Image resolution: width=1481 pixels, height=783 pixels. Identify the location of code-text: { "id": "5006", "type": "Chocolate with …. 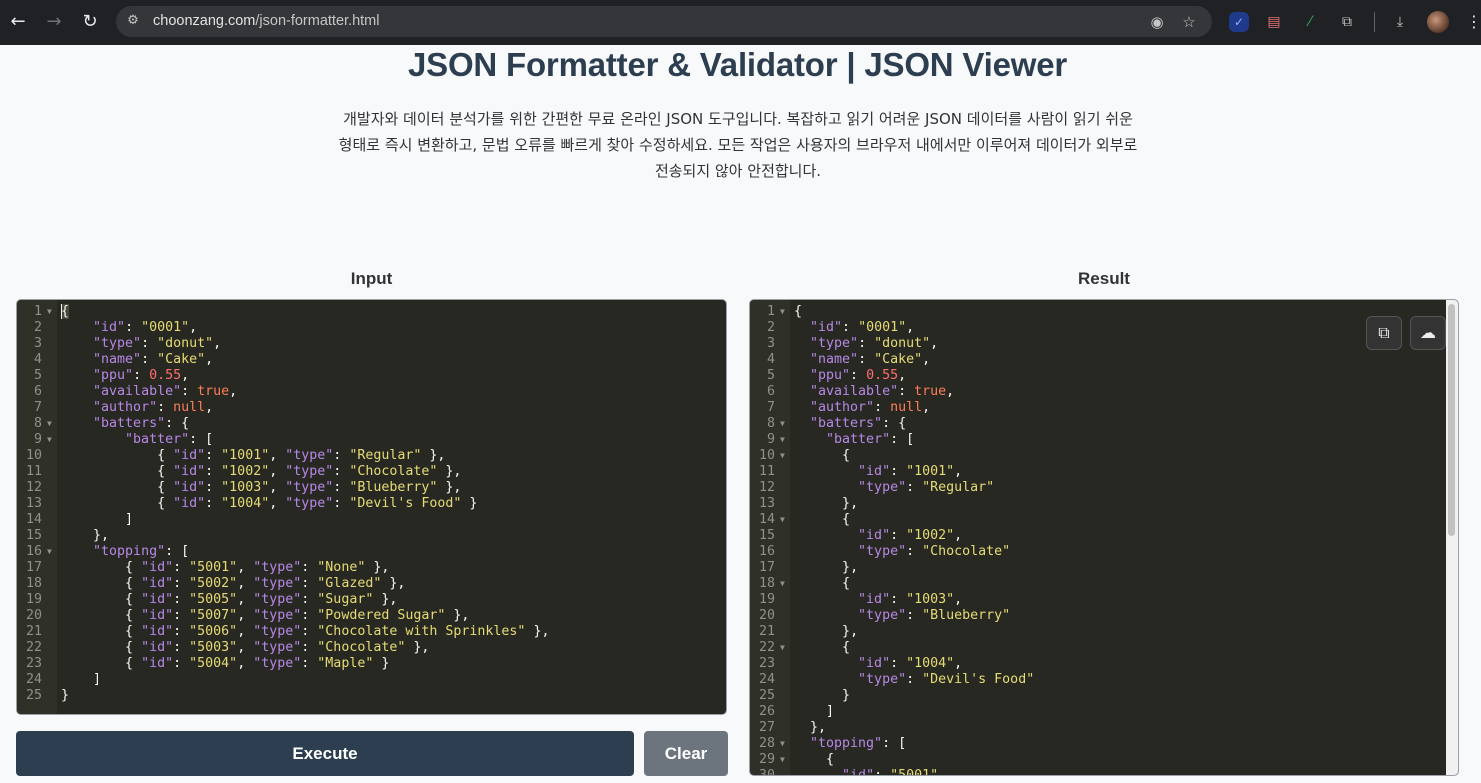
(337, 631).